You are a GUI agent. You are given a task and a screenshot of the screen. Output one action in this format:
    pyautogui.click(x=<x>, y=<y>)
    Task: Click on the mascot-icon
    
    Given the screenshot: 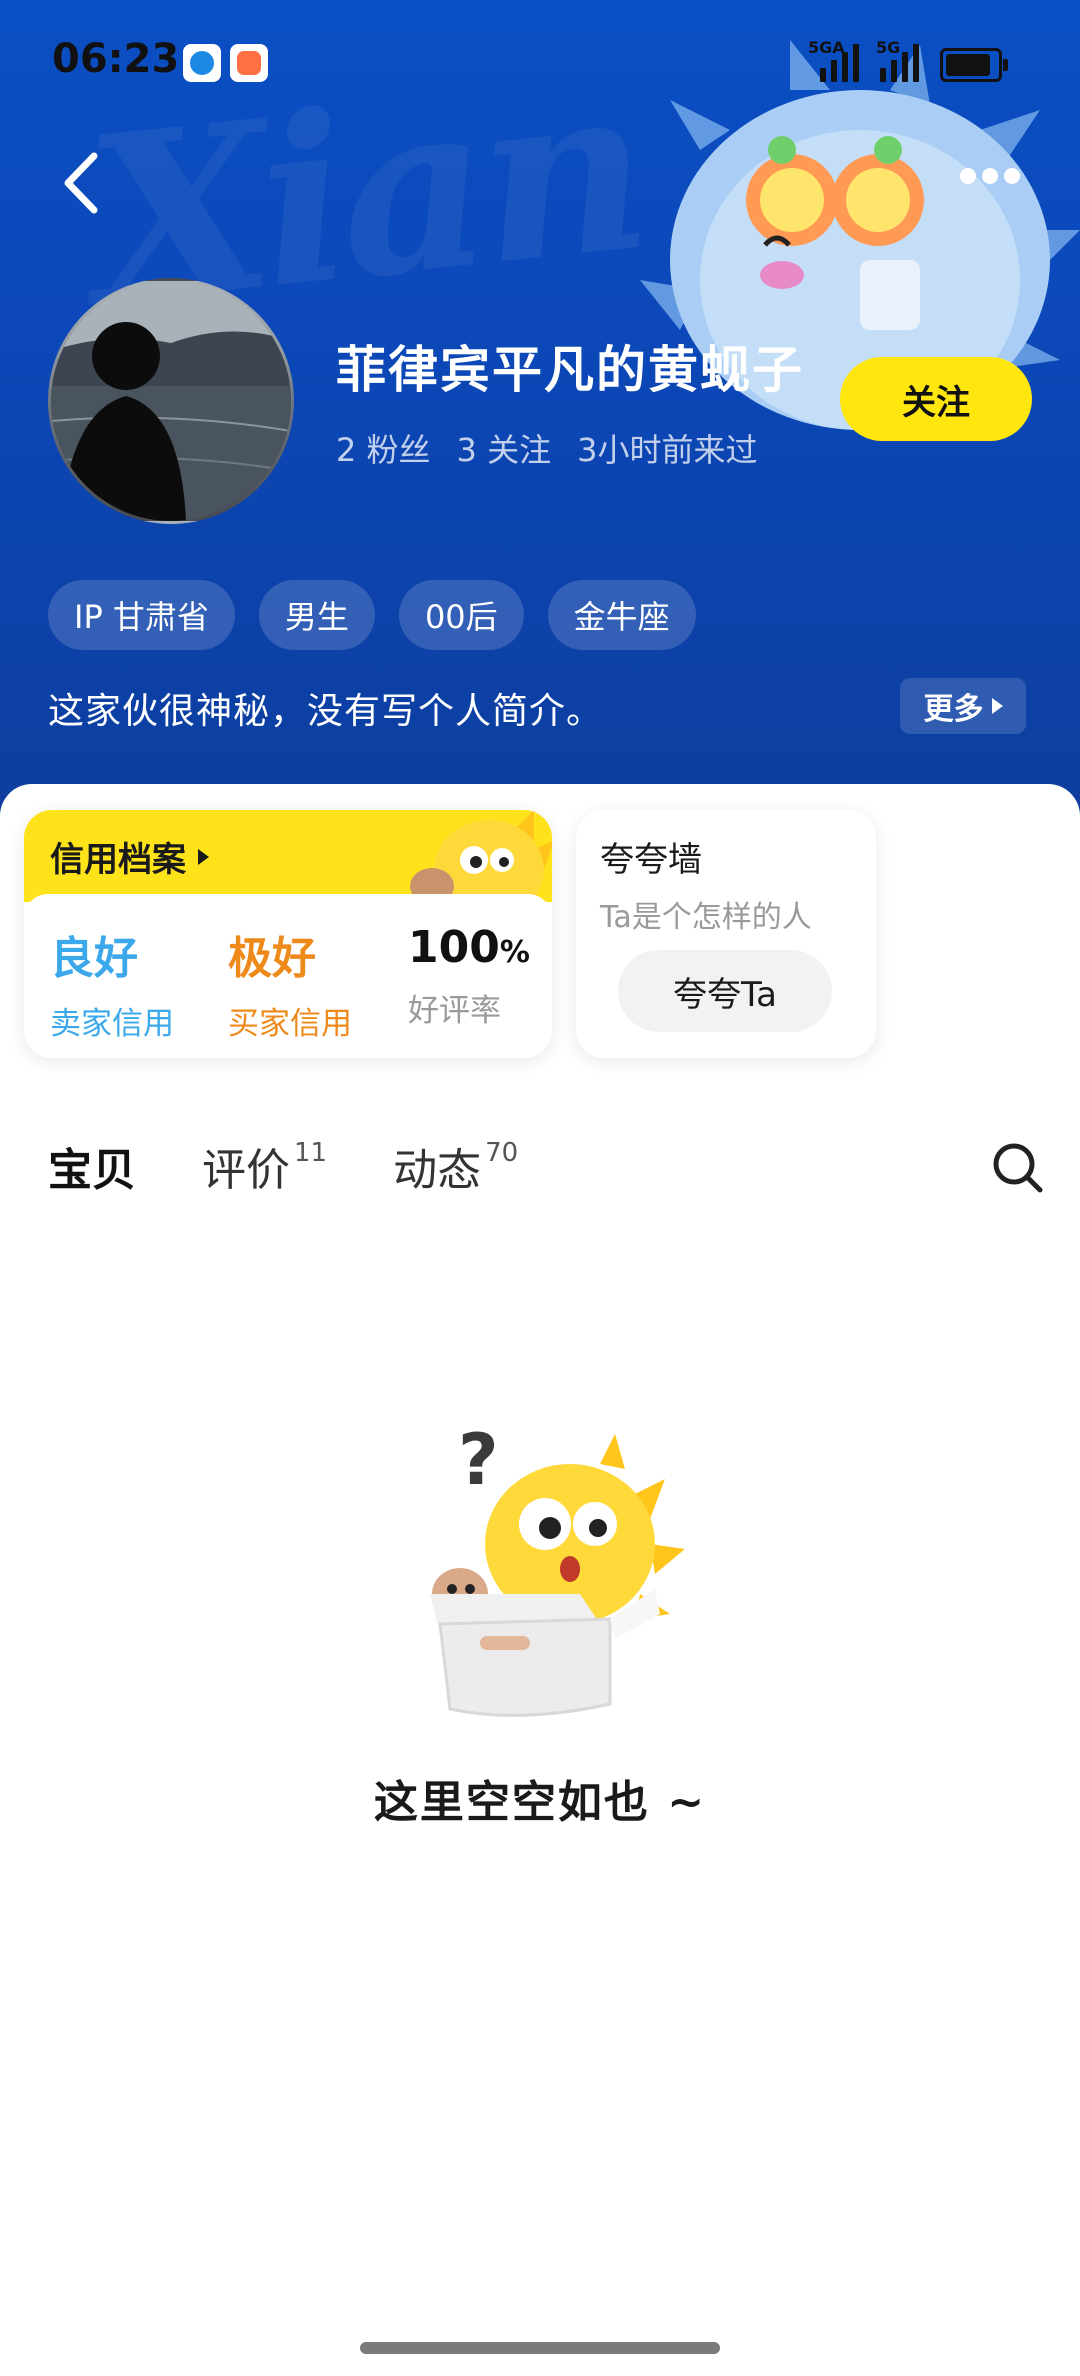 What is the action you would take?
    pyautogui.click(x=481, y=858)
    